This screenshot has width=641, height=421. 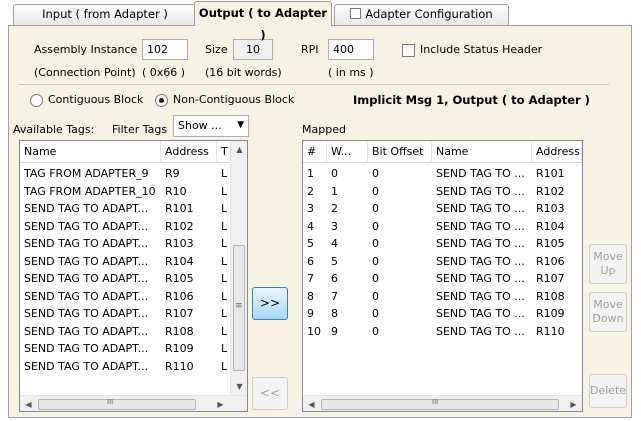 What do you see at coordinates (351, 72) in the screenshot?
I see `rpi-unit-label: ( in ms )` at bounding box center [351, 72].